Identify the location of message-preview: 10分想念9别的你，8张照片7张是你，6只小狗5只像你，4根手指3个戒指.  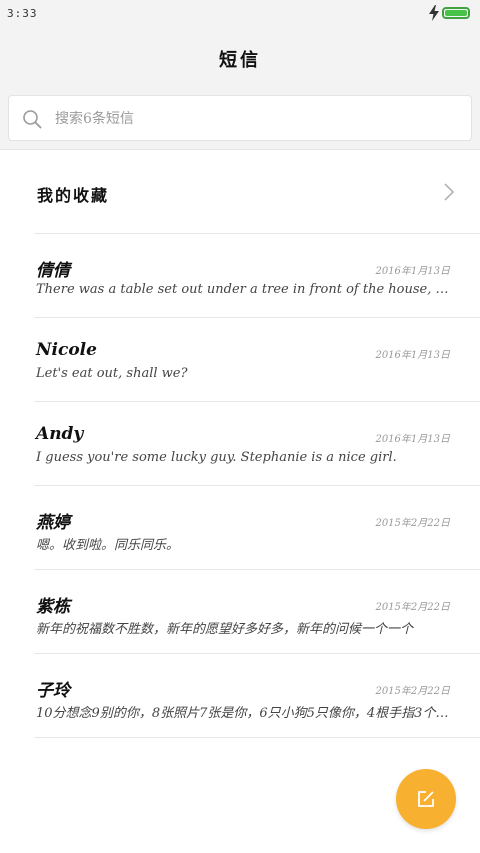
(243, 713).